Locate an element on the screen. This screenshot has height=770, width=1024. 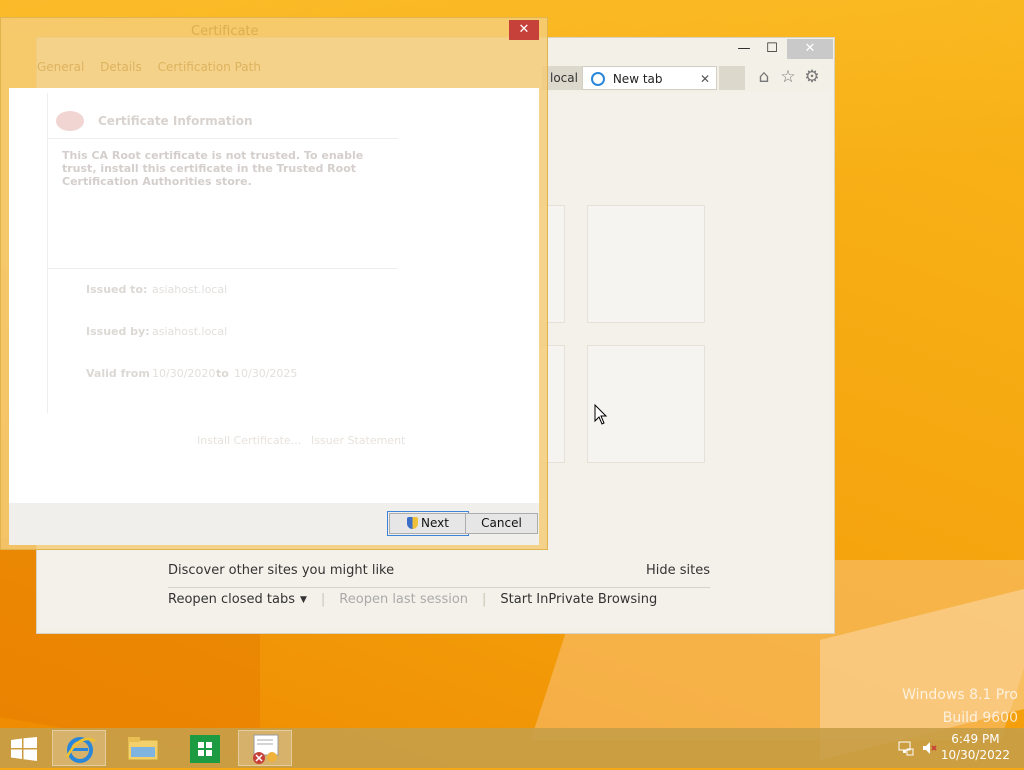
store-icon is located at coordinates (205, 749).